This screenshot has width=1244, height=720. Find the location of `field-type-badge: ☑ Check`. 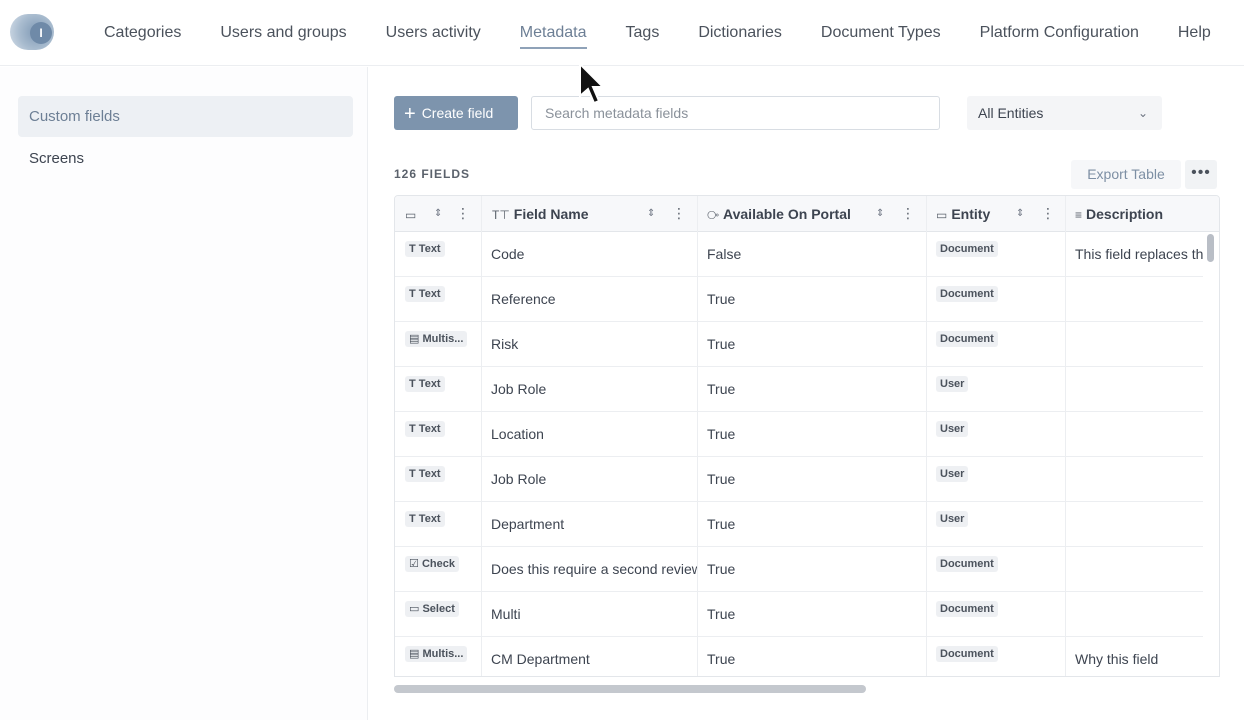

field-type-badge: ☑ Check is located at coordinates (432, 564).